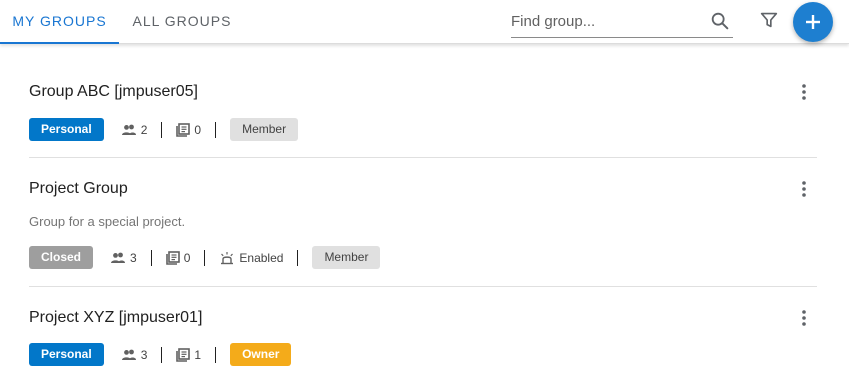 The height and width of the screenshot is (379, 849). I want to click on search-icon, so click(720, 21).